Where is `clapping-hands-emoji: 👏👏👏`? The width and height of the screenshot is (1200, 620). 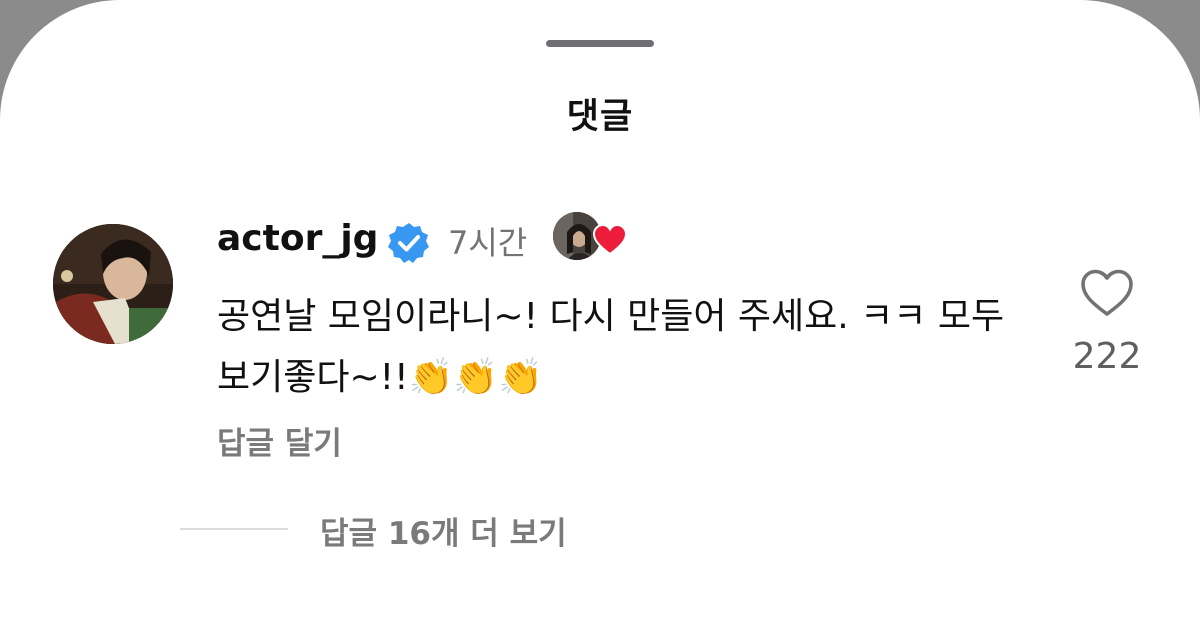 clapping-hands-emoji: 👏👏👏 is located at coordinates (475, 377).